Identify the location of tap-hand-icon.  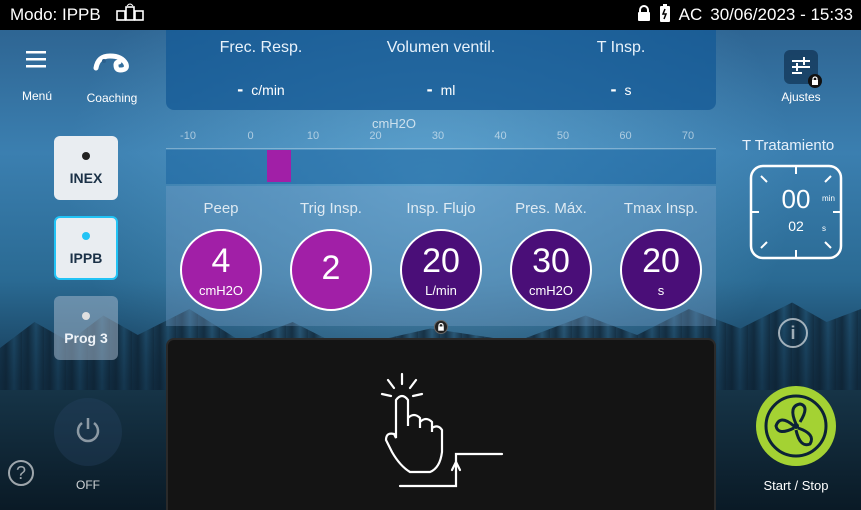
(442, 430).